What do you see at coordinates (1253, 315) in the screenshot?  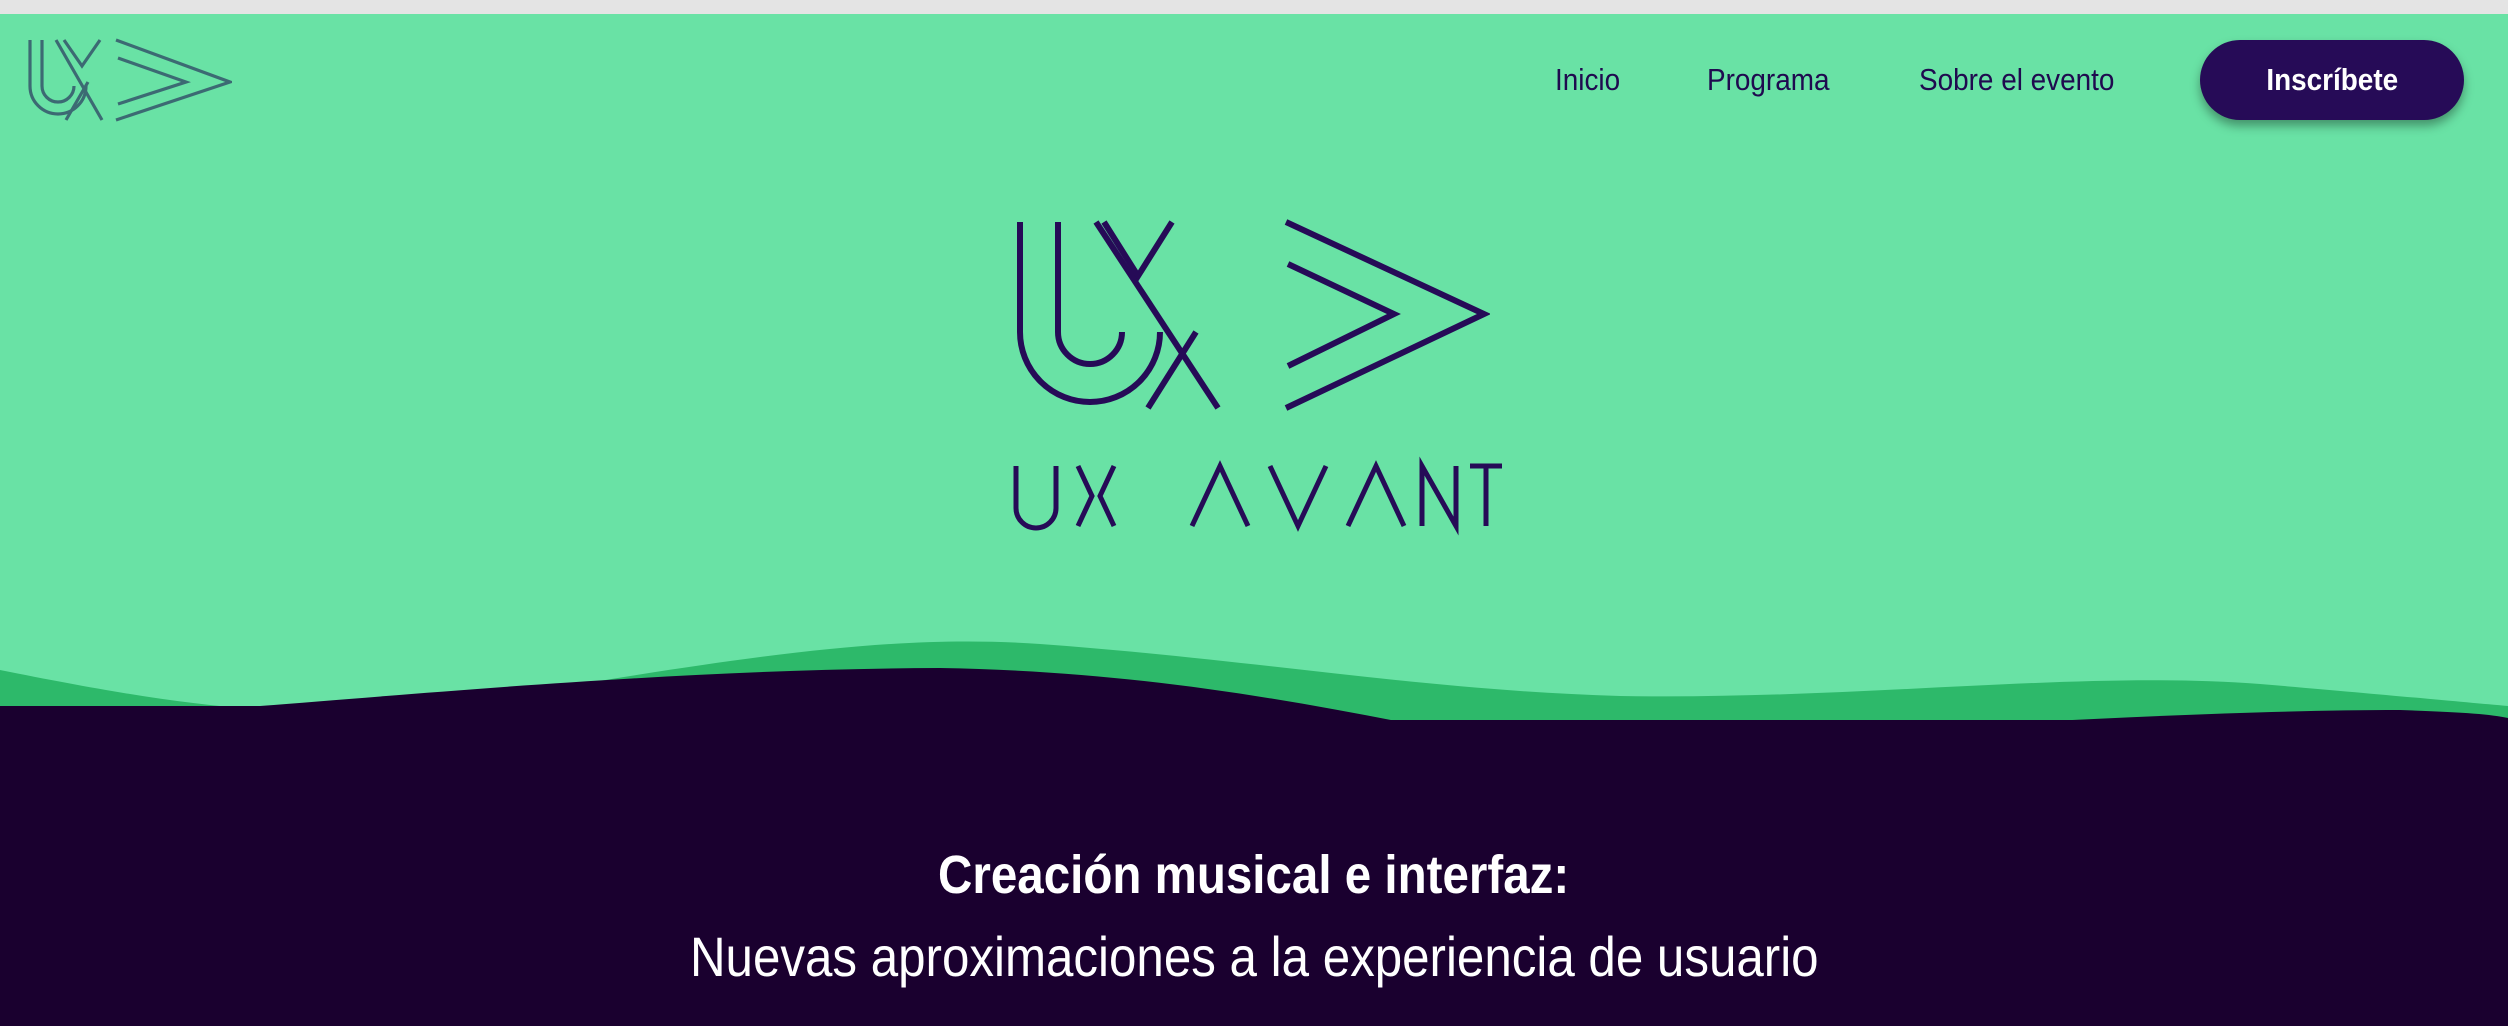 I see `hero-logo-icon` at bounding box center [1253, 315].